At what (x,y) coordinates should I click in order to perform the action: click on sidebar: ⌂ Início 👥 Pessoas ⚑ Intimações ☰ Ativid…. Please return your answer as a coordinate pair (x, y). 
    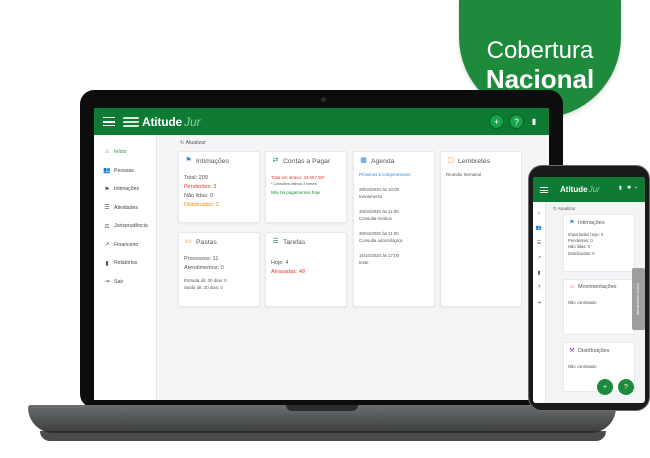
    Looking at the image, I should click on (125, 267).